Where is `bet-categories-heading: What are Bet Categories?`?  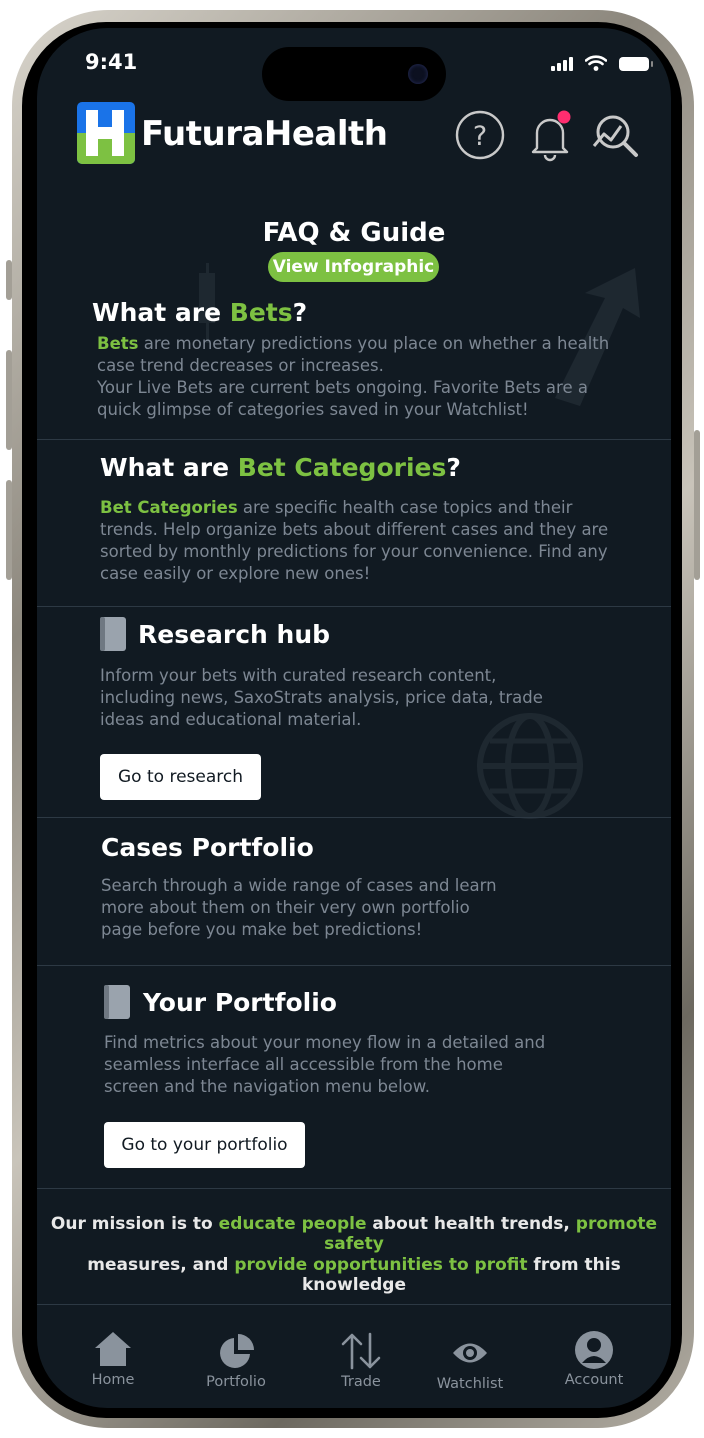
bet-categories-heading: What are Bet Categories? is located at coordinates (280, 467).